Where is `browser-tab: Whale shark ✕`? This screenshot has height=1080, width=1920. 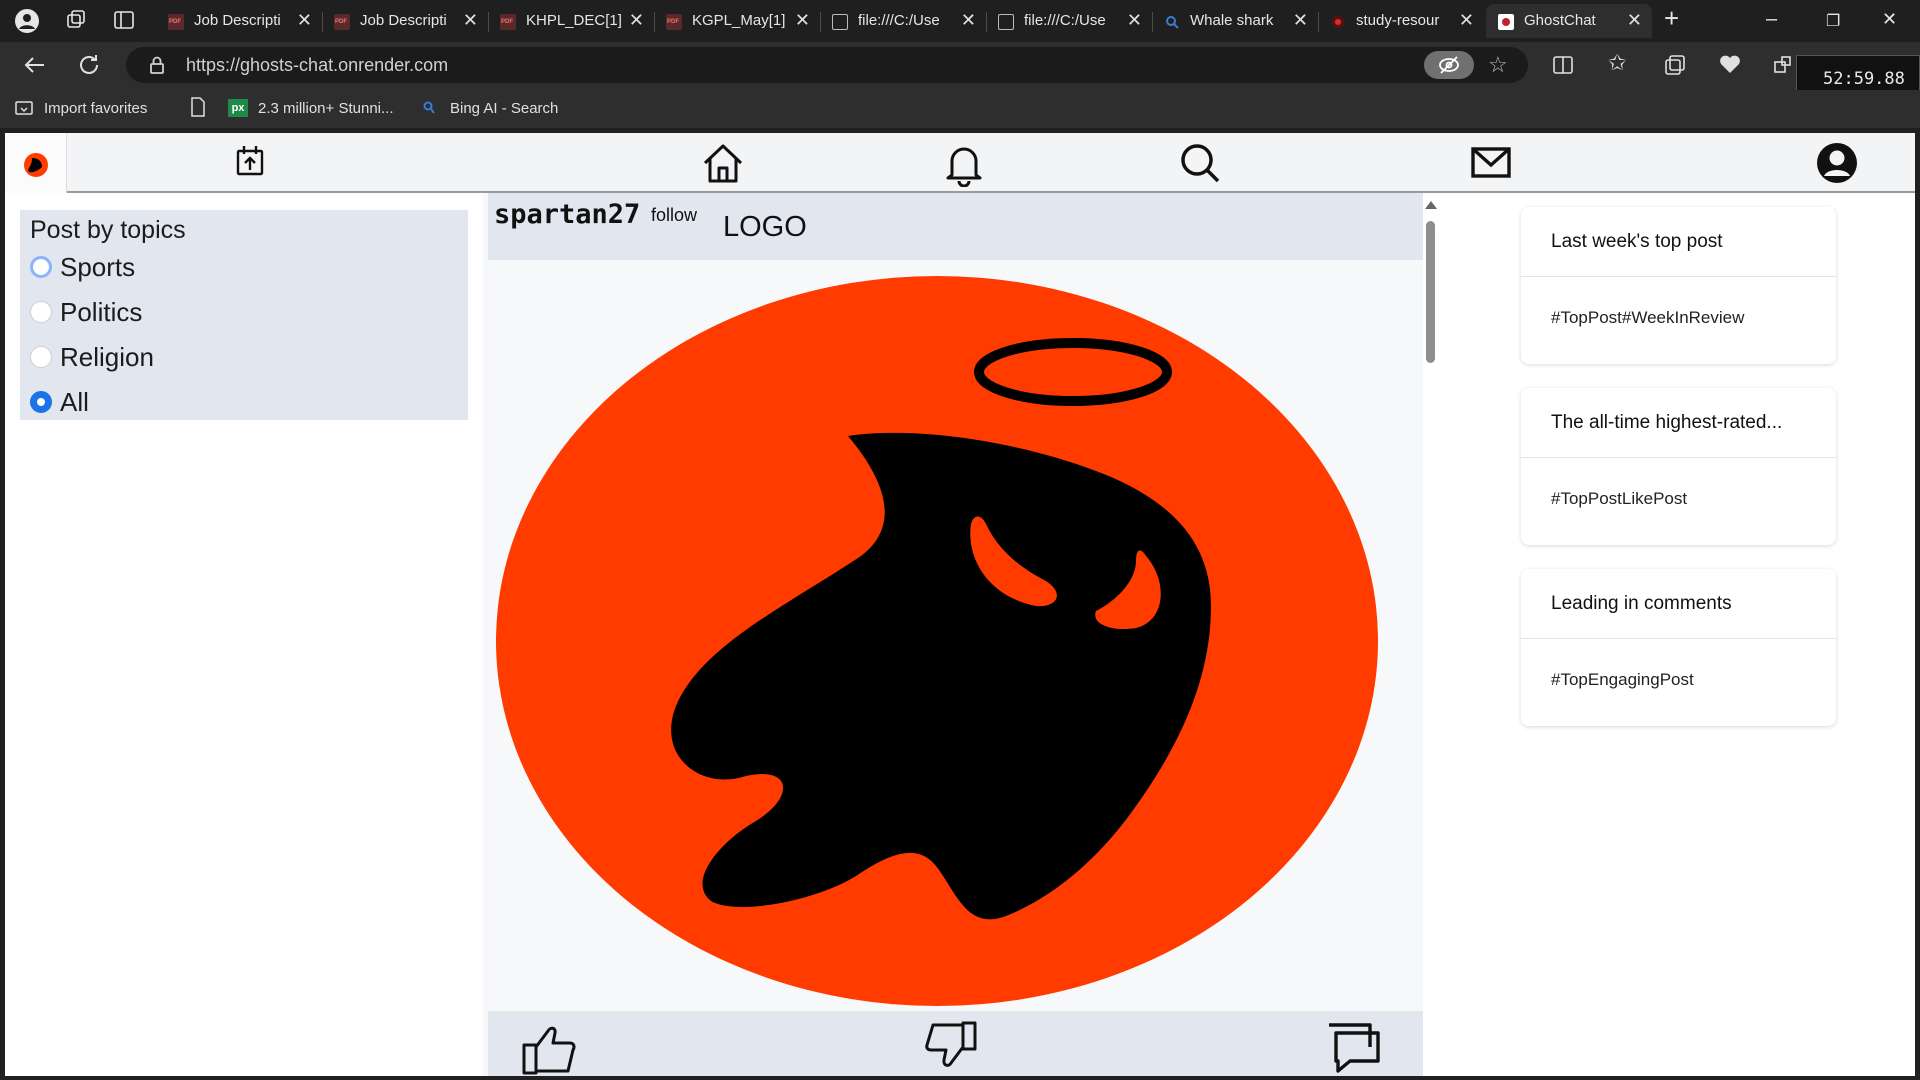
browser-tab: Whale shark ✕ is located at coordinates (1235, 21).